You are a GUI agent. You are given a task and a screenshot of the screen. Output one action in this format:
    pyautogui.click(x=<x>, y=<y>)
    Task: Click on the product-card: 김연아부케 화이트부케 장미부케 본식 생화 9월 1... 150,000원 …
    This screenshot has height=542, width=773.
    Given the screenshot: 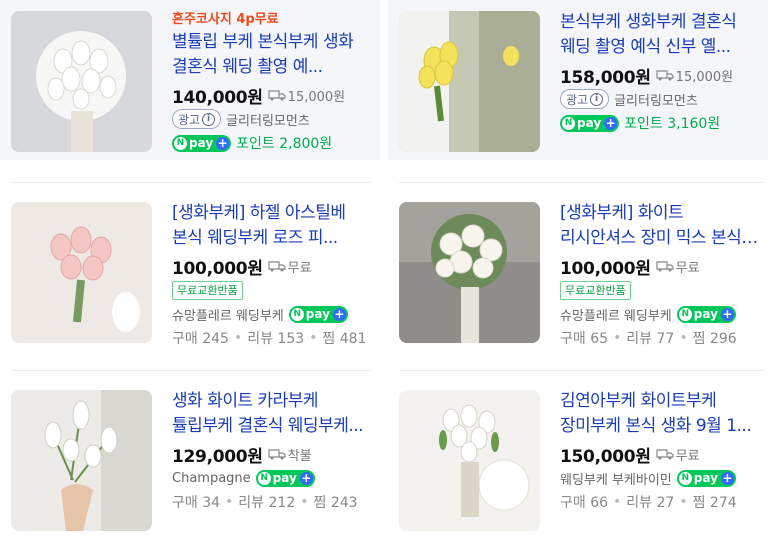 What is the action you would take?
    pyautogui.click(x=578, y=459)
    